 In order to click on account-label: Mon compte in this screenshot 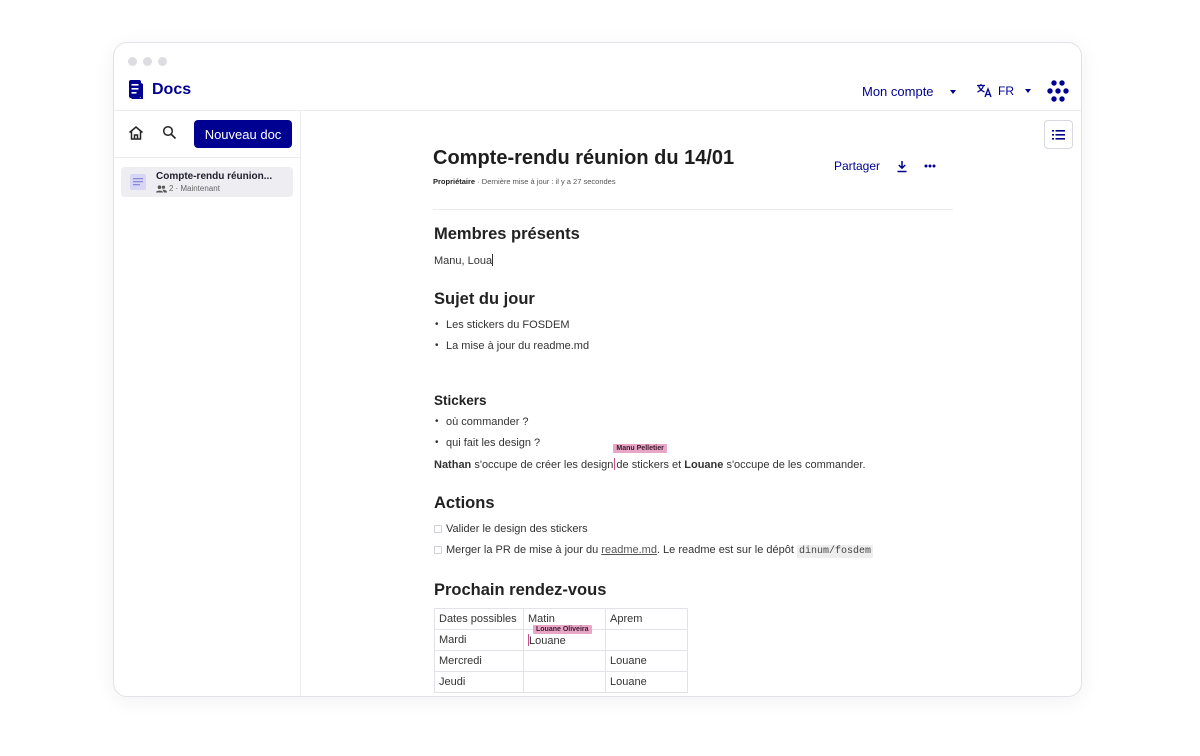, I will do `click(898, 91)`.